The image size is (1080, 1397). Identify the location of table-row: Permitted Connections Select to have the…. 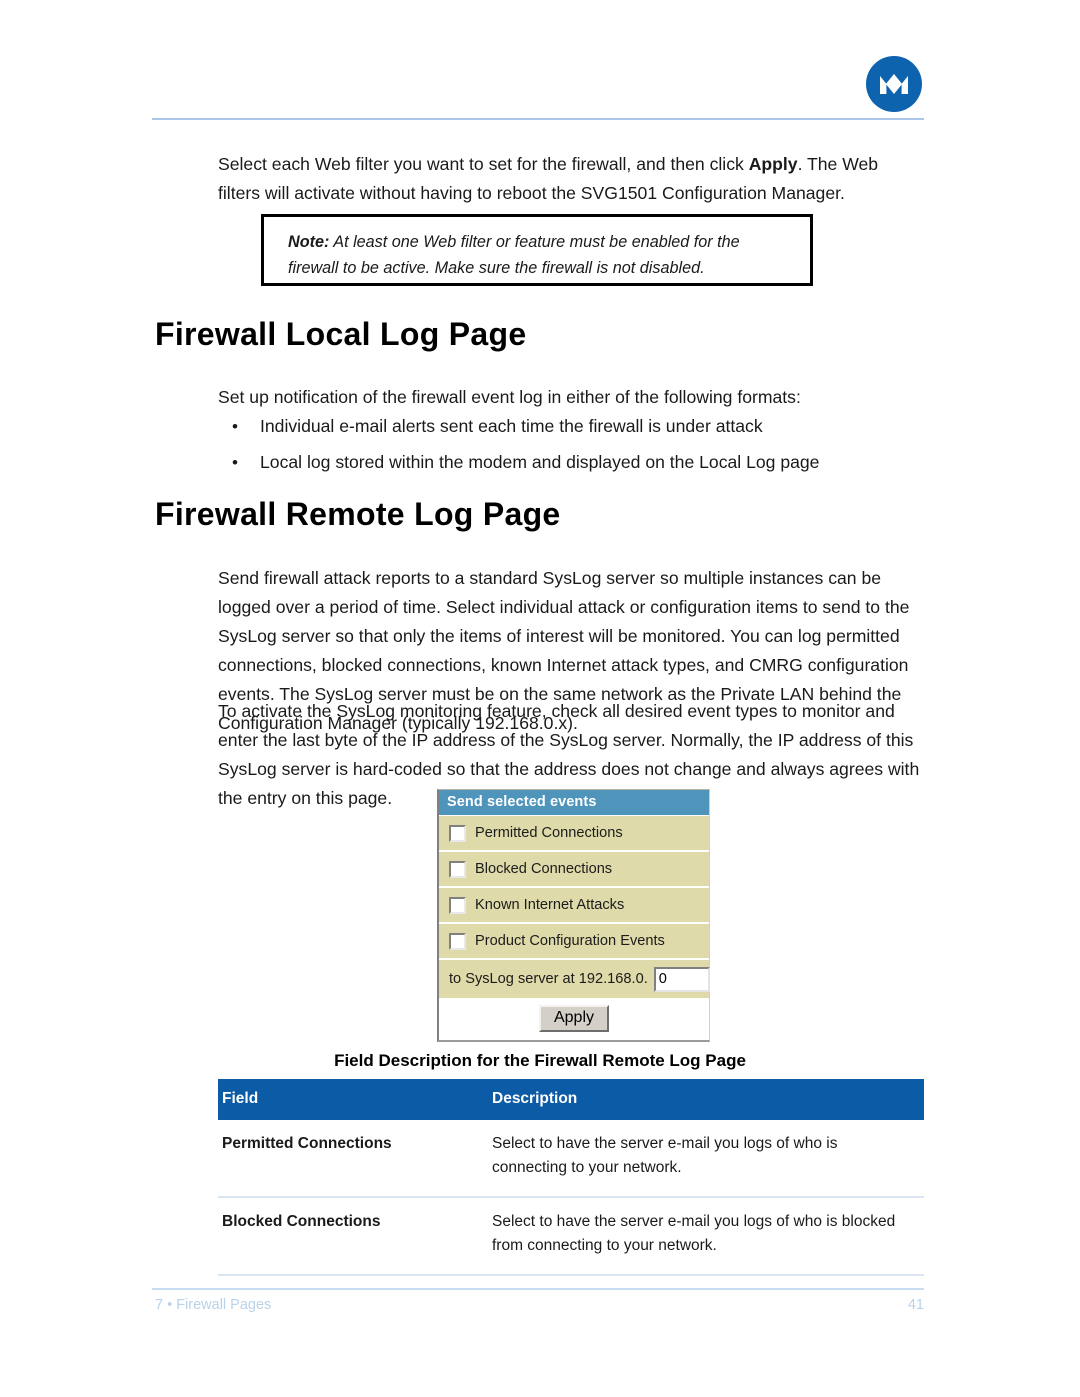
(571, 1159).